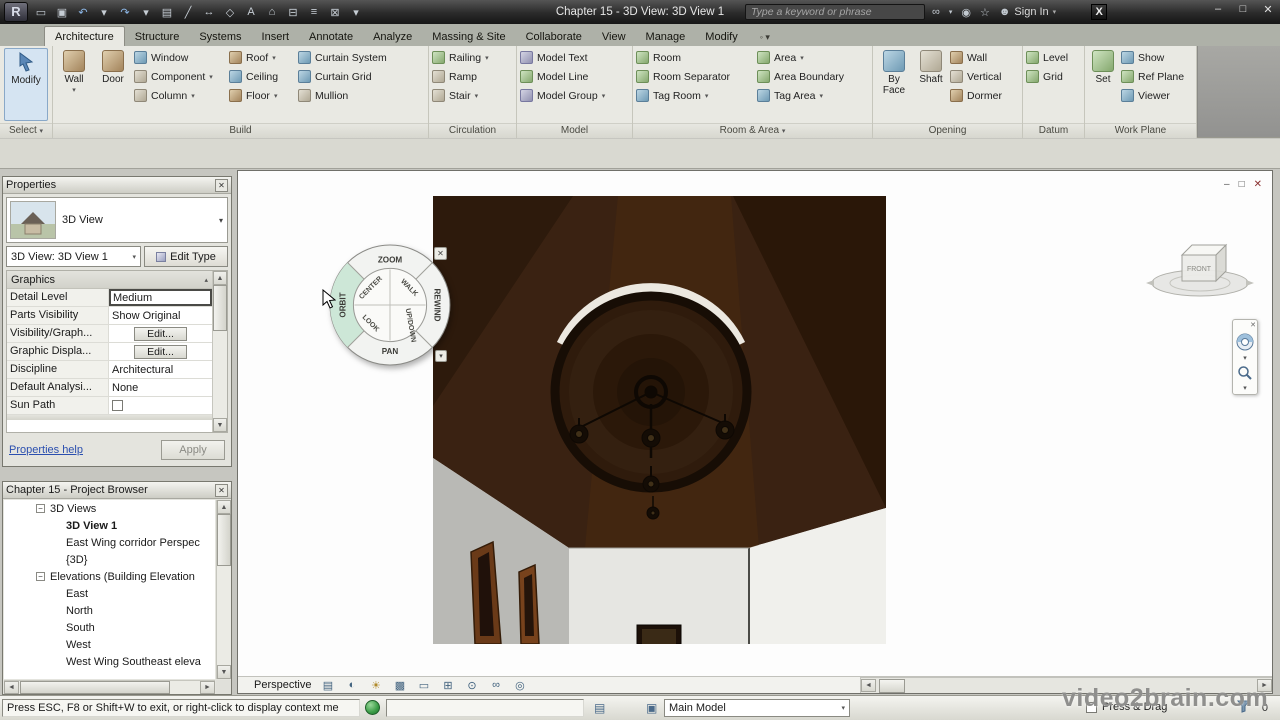  What do you see at coordinates (423, 685) in the screenshot?
I see `crop-view-icon: ▭` at bounding box center [423, 685].